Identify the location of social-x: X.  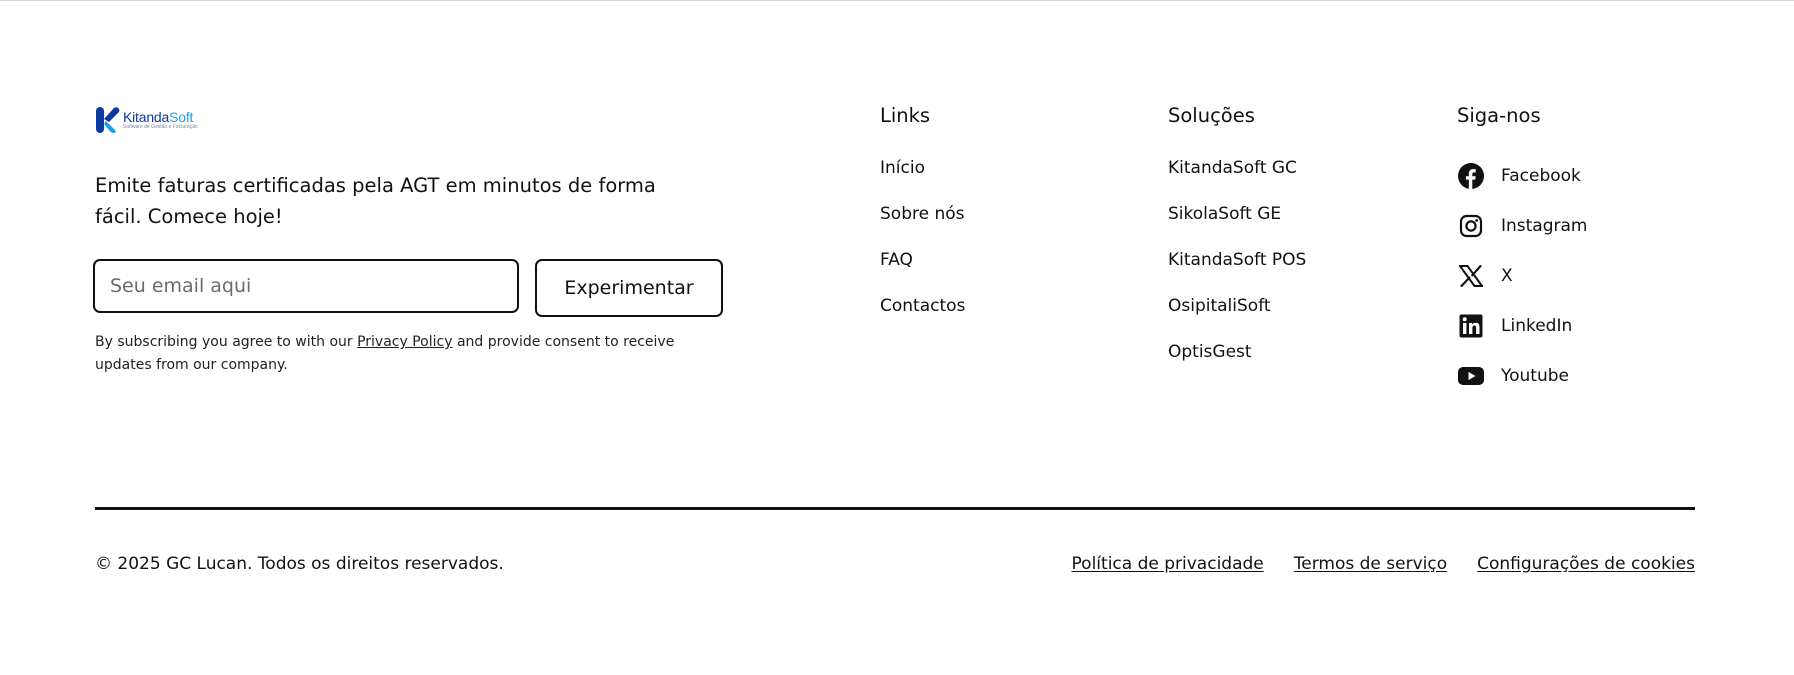
(1522, 285).